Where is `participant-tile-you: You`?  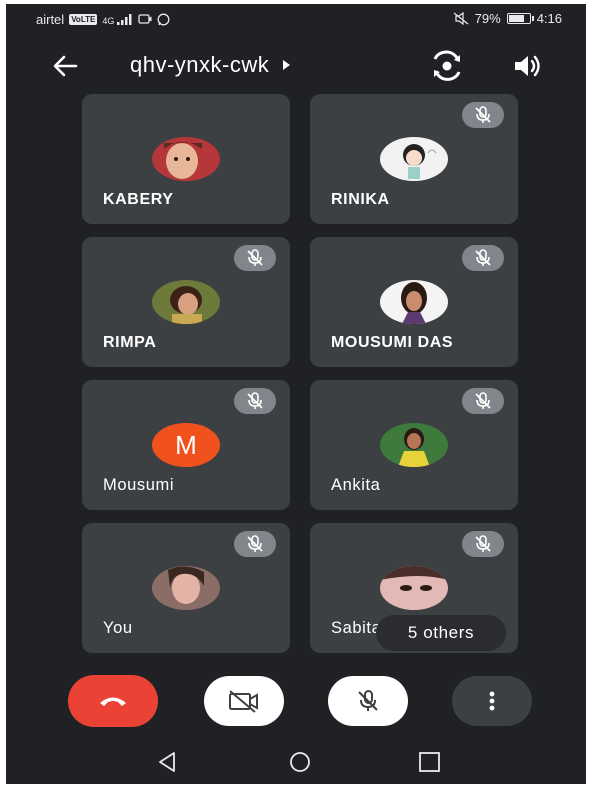
participant-tile-you: You is located at coordinates (186, 588).